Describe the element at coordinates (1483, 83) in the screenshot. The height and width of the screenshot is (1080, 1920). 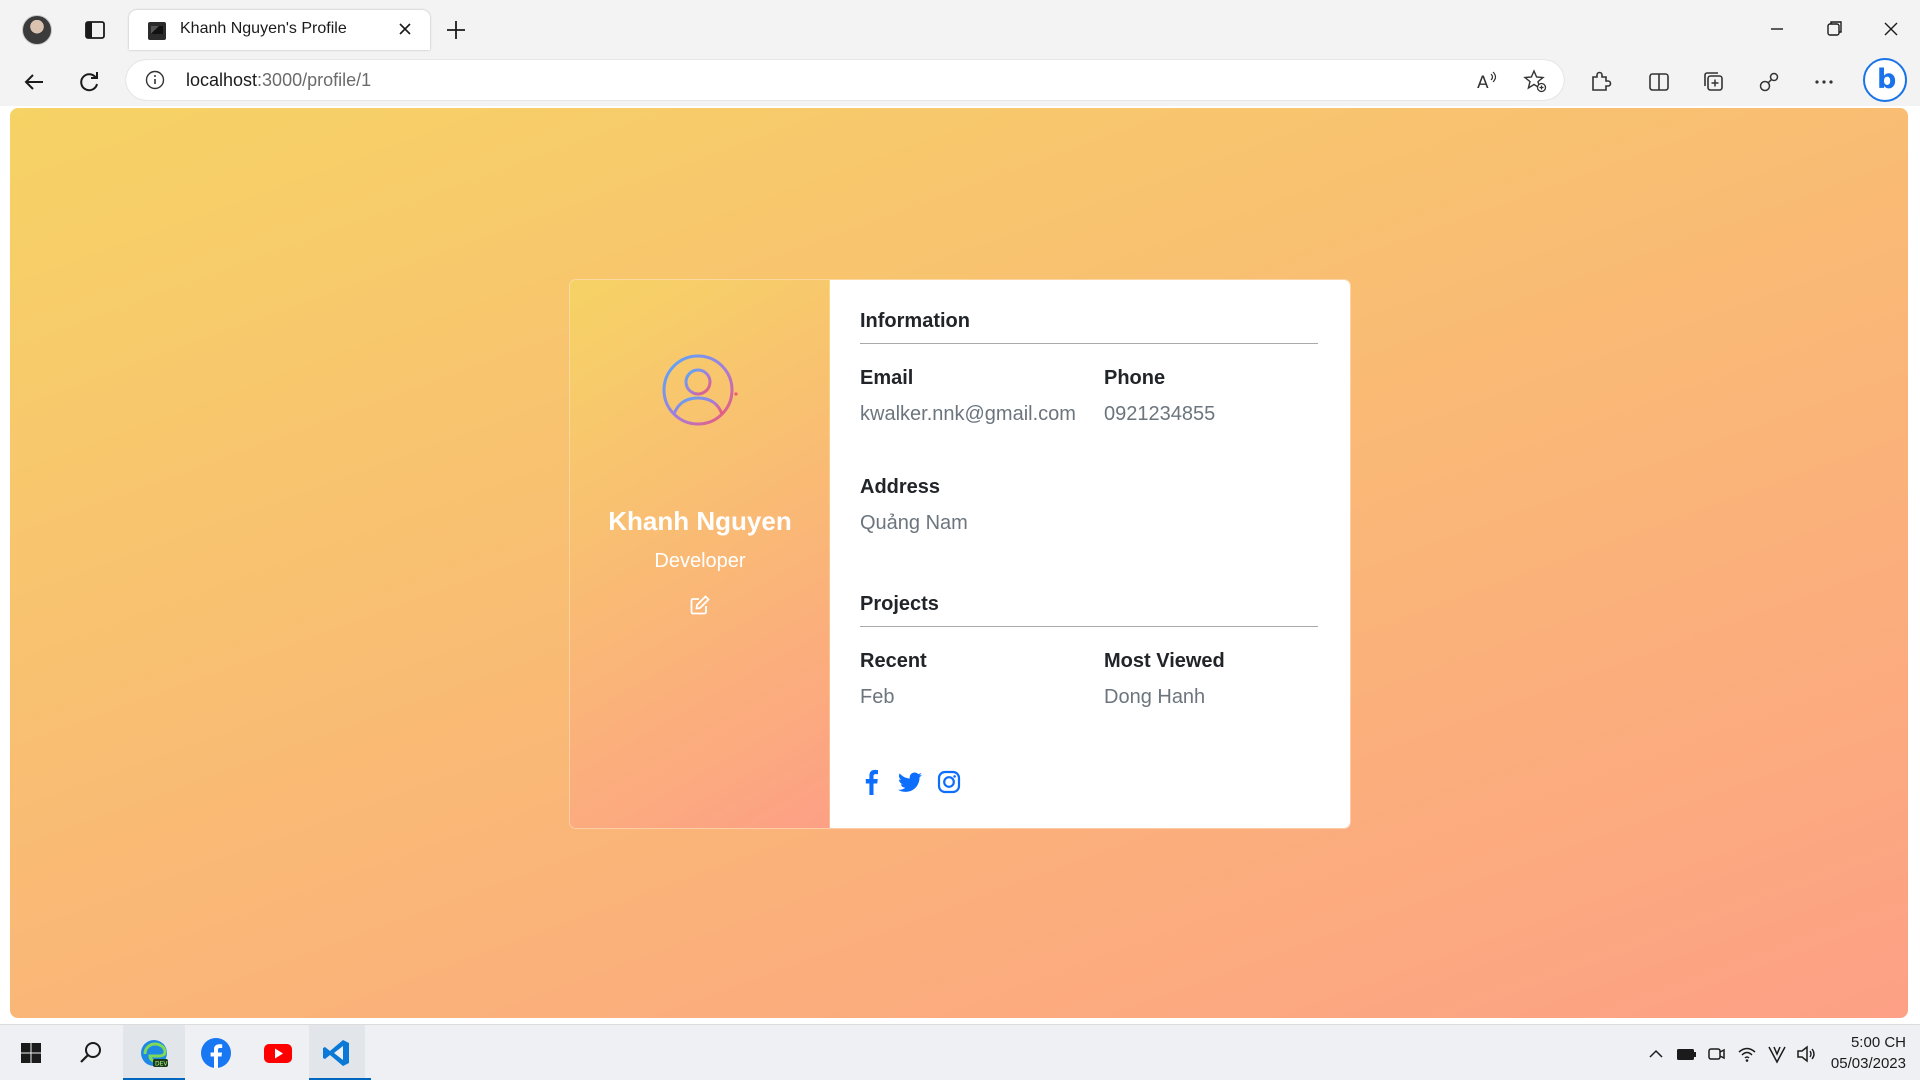
I see `svg-text: A` at that location.